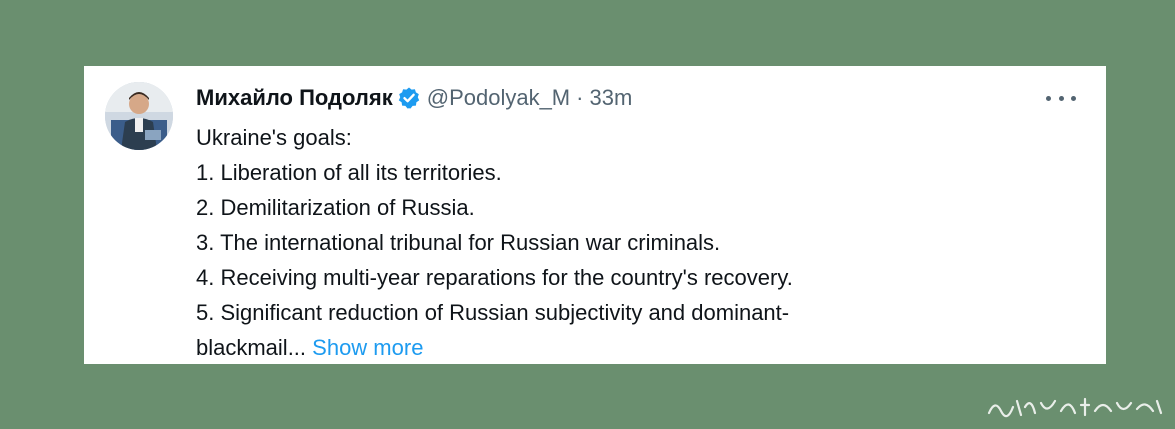 The height and width of the screenshot is (429, 1175). I want to click on tweet-header: Михайло Подоляк @Podolyak_M · 33m, so click(414, 98).